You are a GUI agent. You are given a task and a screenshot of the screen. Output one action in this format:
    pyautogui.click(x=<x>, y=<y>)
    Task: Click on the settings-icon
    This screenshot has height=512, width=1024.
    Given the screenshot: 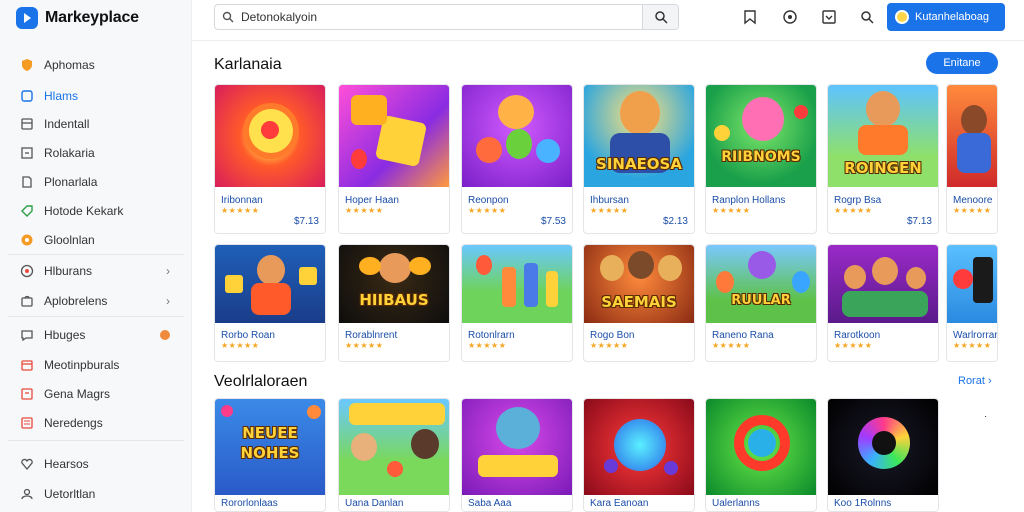 What is the action you would take?
    pyautogui.click(x=790, y=17)
    